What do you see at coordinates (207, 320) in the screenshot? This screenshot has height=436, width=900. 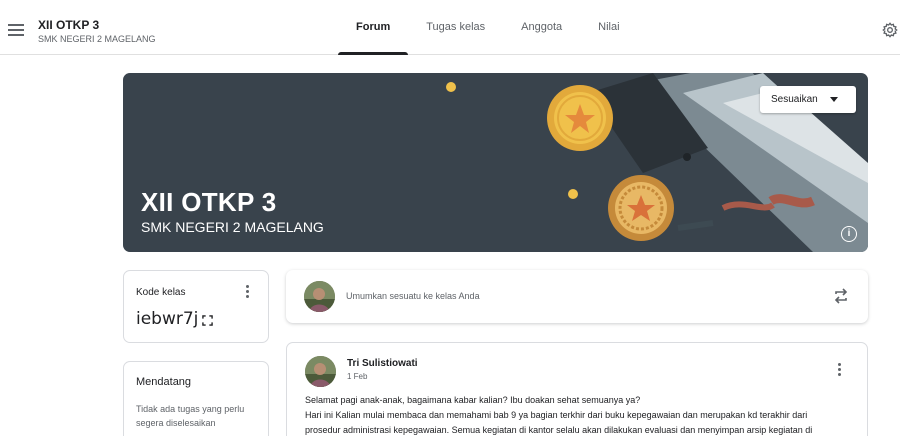 I see `fullscreen-icon` at bounding box center [207, 320].